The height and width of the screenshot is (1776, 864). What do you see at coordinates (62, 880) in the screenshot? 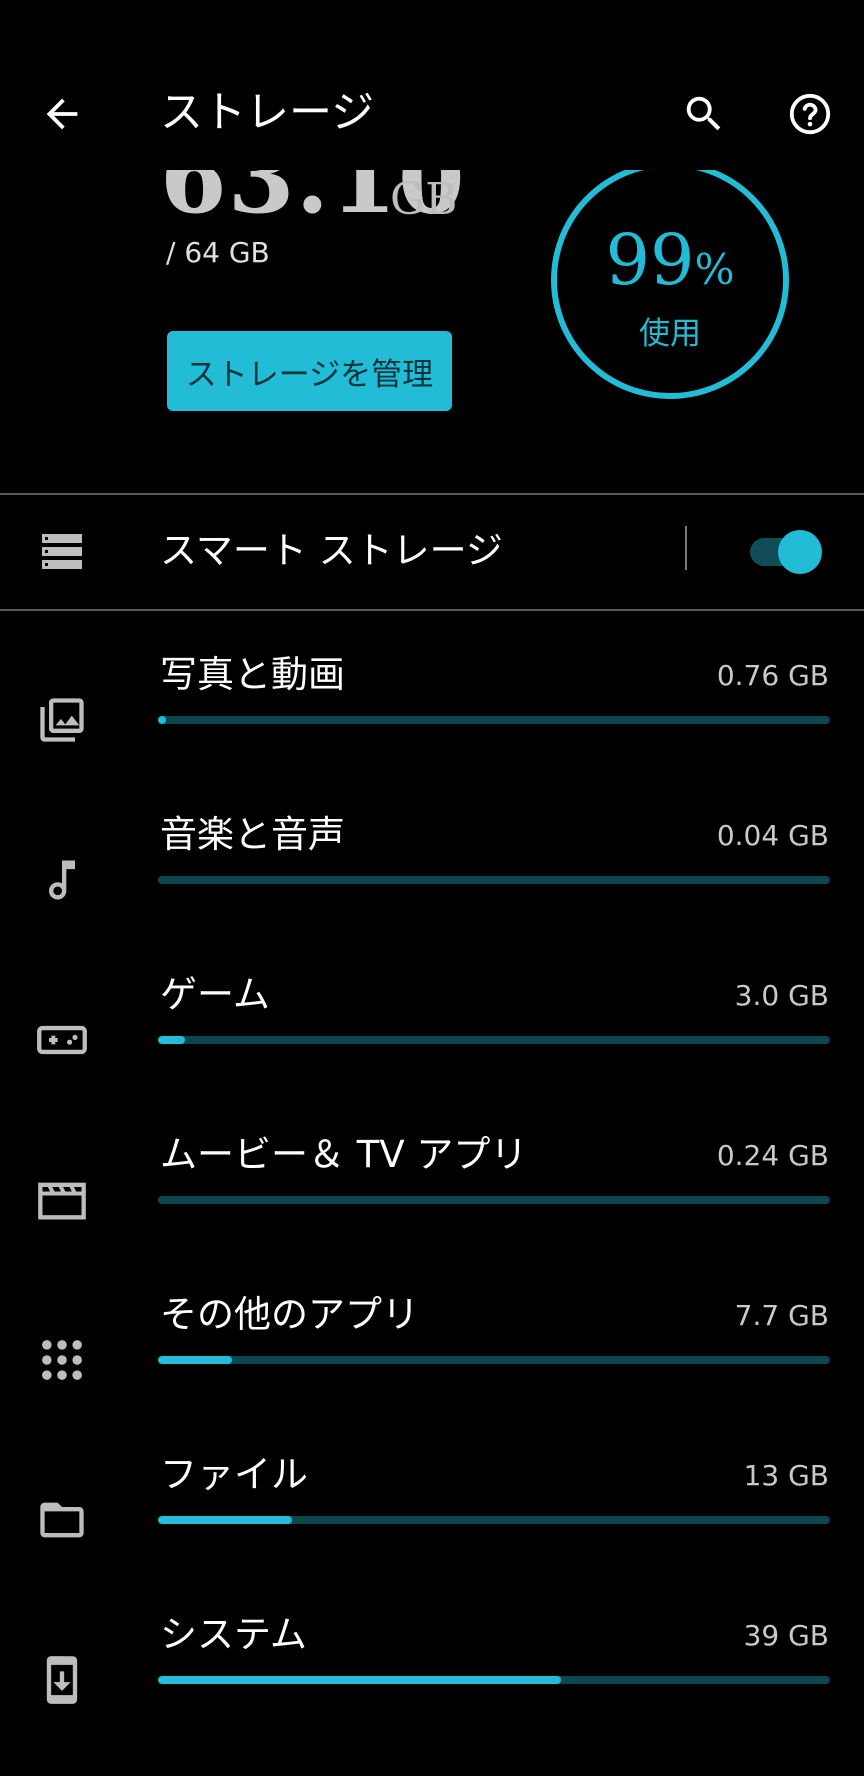
I see `music-note-icon` at bounding box center [62, 880].